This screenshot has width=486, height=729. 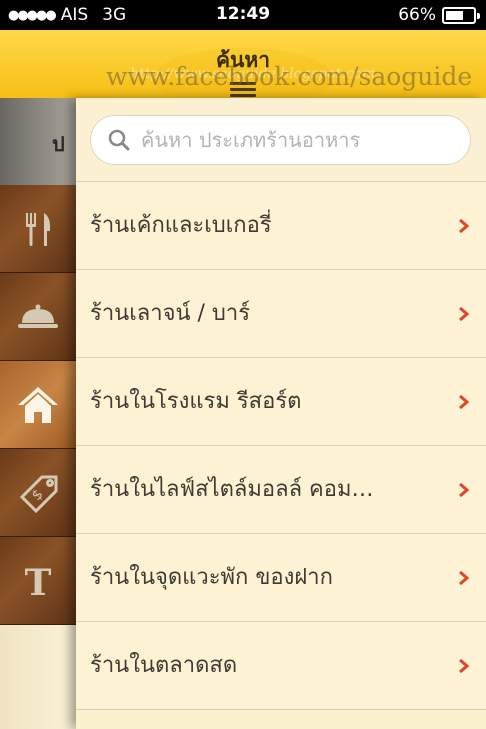 What do you see at coordinates (119, 140) in the screenshot?
I see `search-icon` at bounding box center [119, 140].